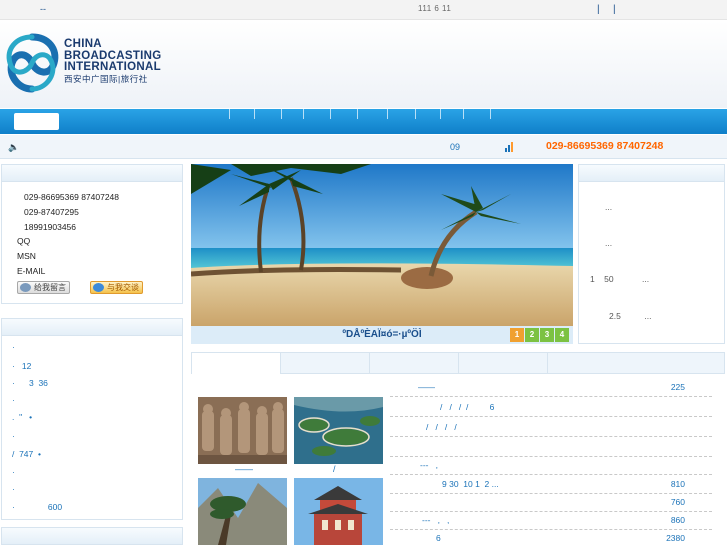  I want to click on main-nav, so click(363, 121).